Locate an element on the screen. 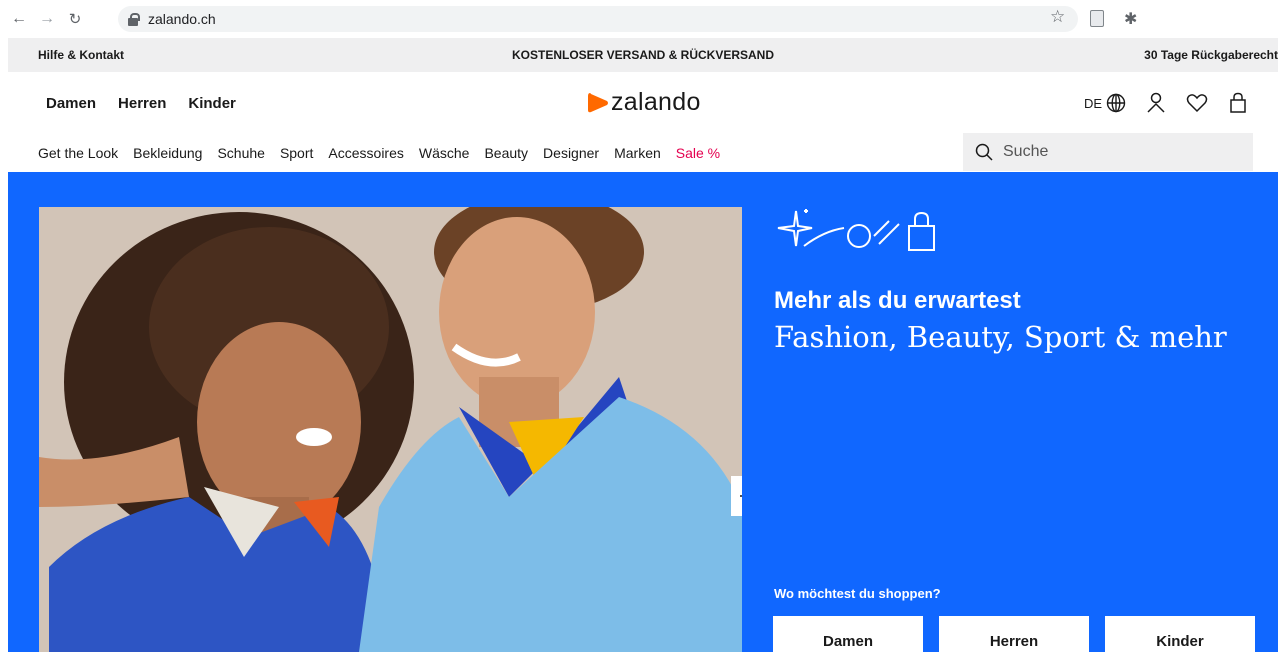 The image size is (1278, 656). category-sport: Sport is located at coordinates (296, 153).